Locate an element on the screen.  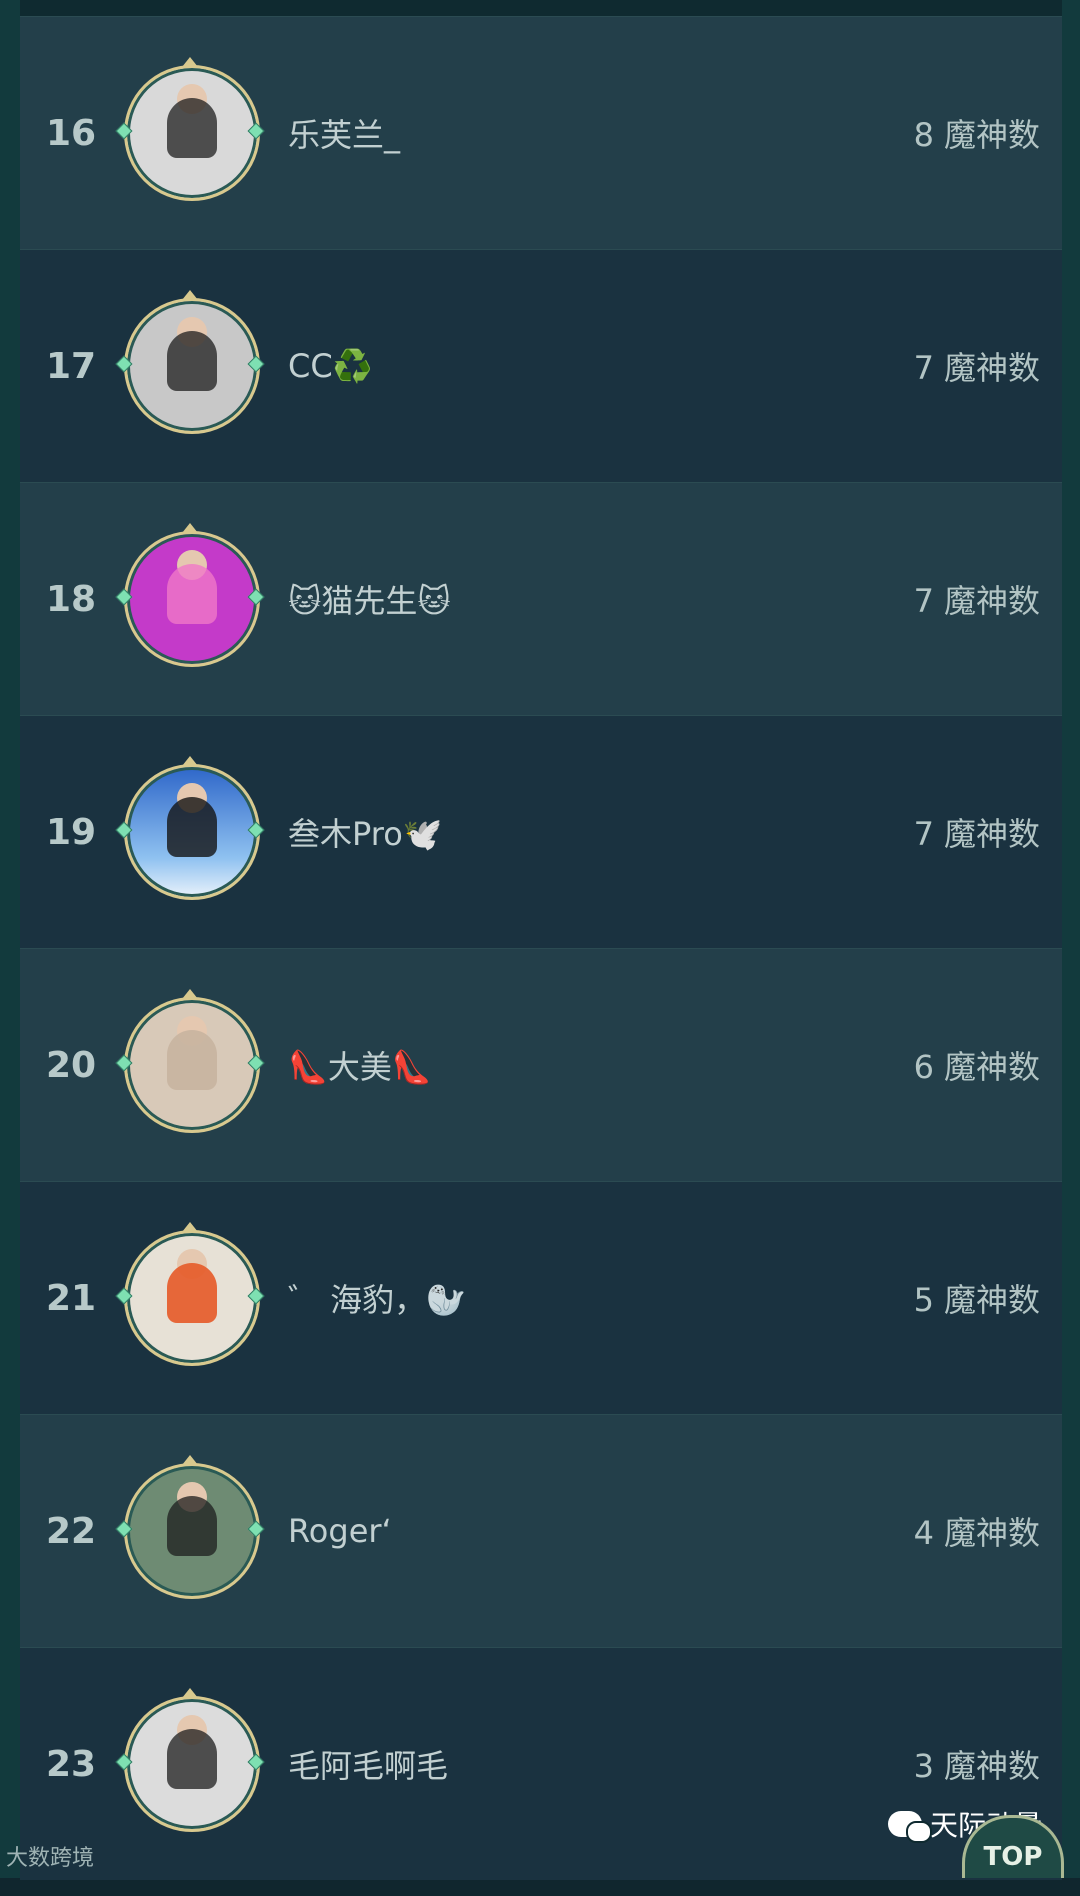
right-rail is located at coordinates (1071, 939).